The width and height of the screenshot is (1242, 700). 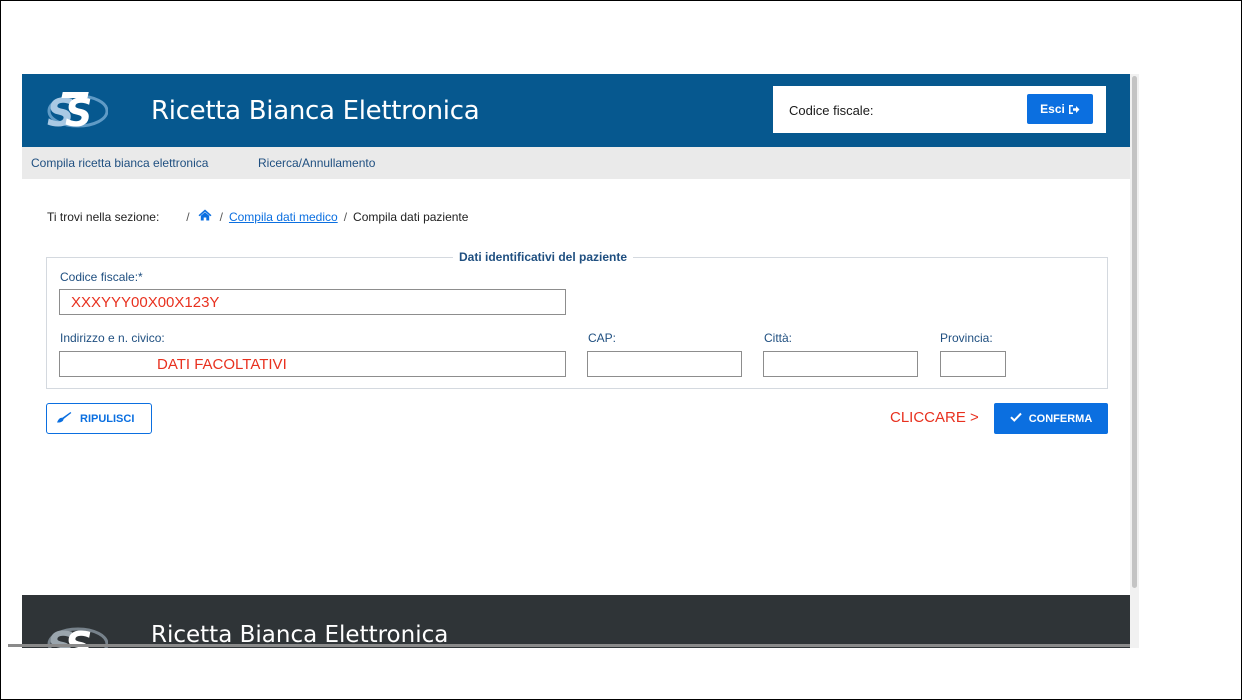 What do you see at coordinates (411, 216) in the screenshot?
I see `breadcrumb-current: Compila dati paziente` at bounding box center [411, 216].